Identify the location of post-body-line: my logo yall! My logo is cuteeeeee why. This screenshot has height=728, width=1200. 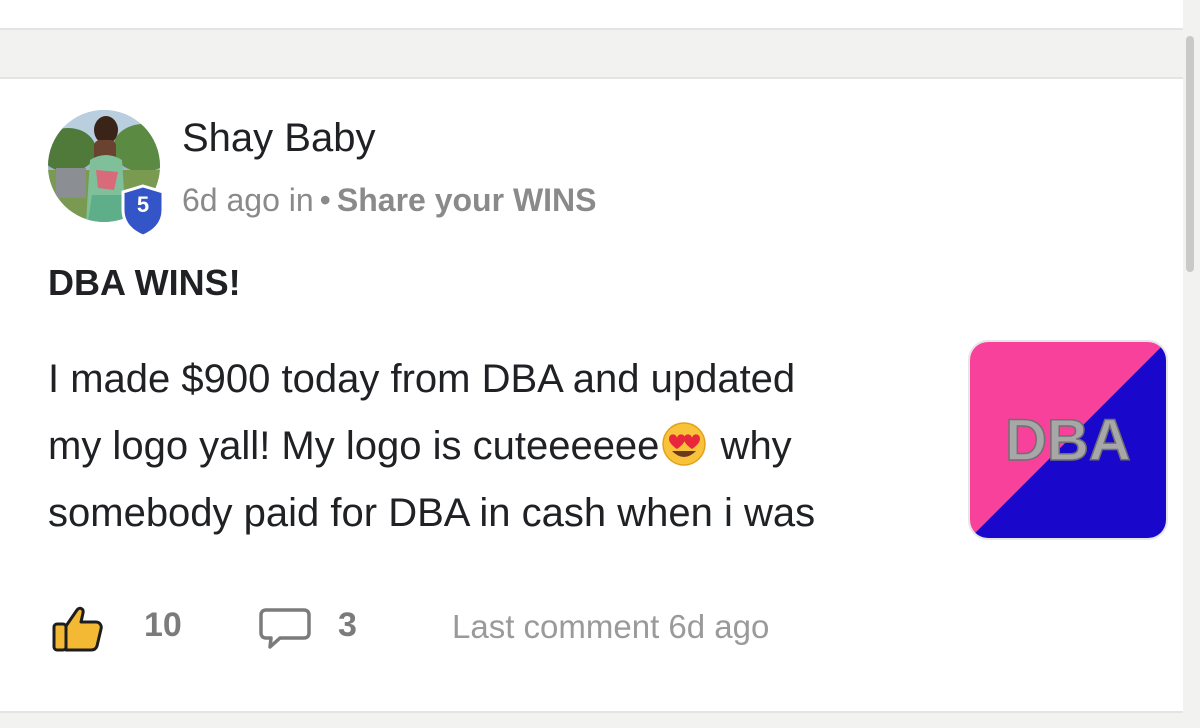
(498, 446).